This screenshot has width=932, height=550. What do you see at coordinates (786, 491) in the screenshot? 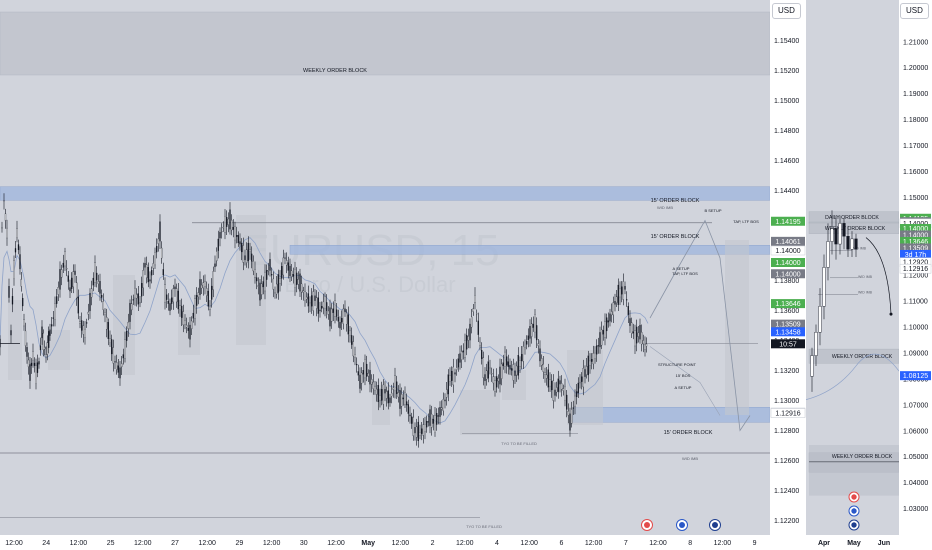
I see `price-tick-label: 1.12400` at bounding box center [786, 491].